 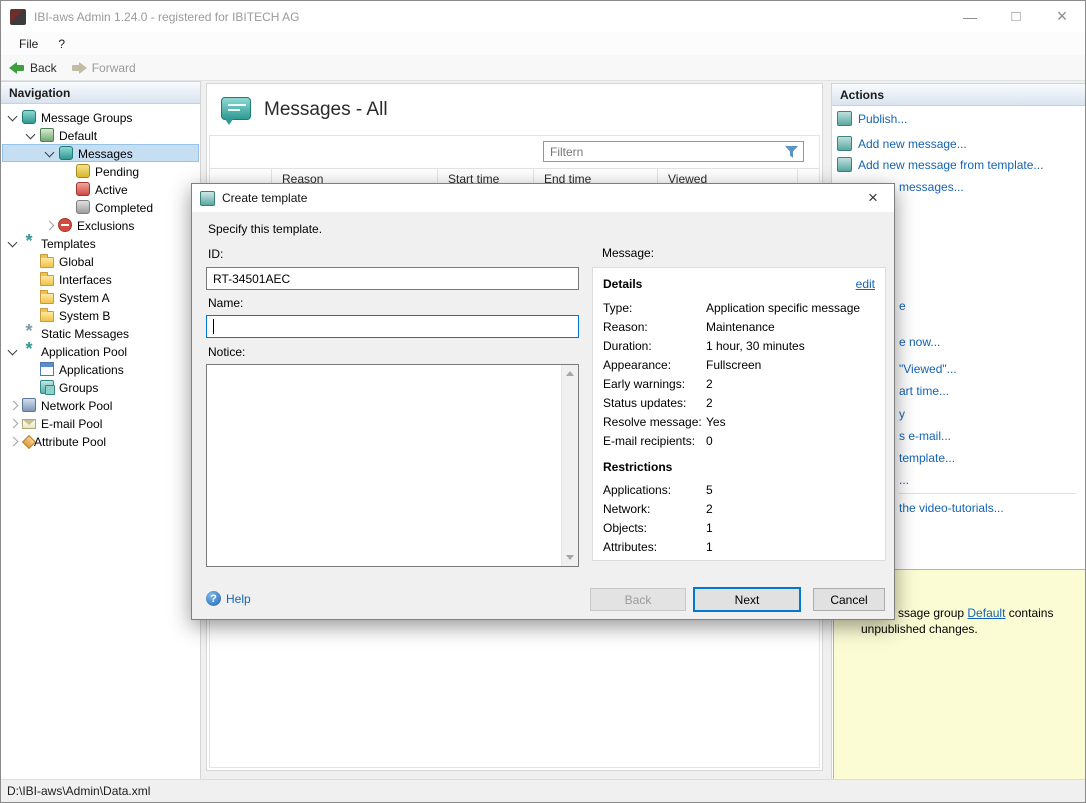 I want to click on tree-item-active: Active, so click(x=100, y=189).